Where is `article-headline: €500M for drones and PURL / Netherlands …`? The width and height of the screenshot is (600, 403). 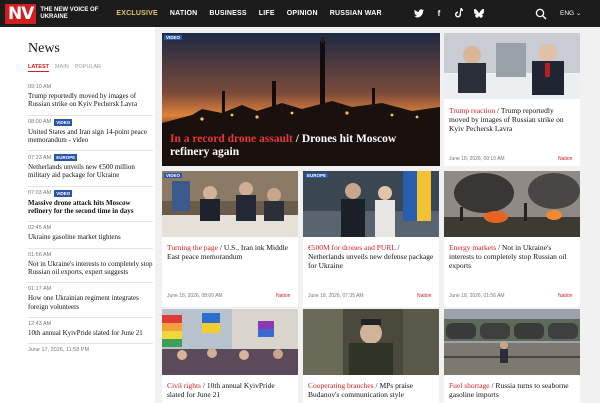
article-headline: €500M for drones and PURL / Netherlands … is located at coordinates (371, 256).